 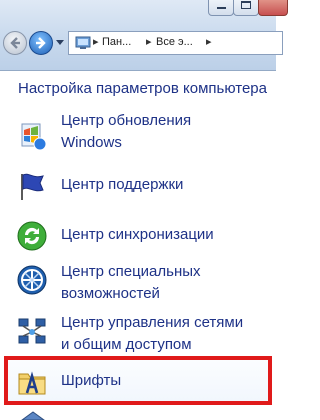 I want to click on forward-arrow-icon, so click(x=41, y=43).